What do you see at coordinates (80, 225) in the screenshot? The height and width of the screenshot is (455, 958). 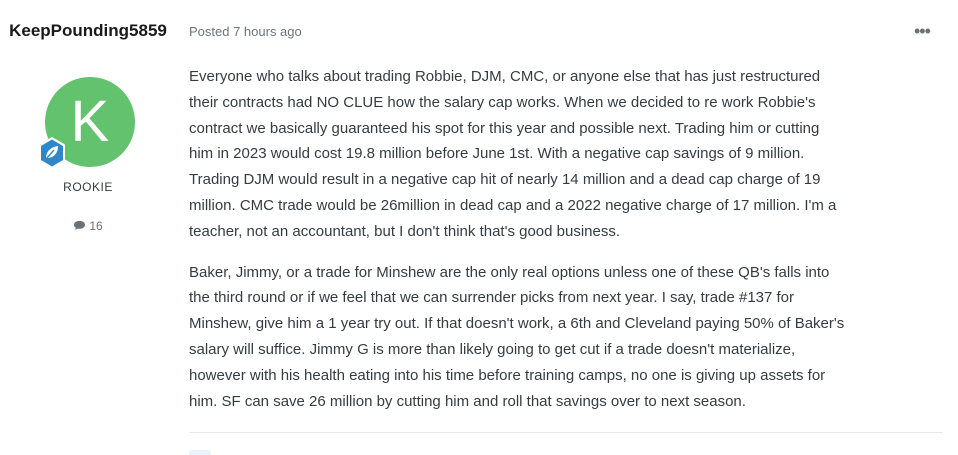 I see `comment-icon` at bounding box center [80, 225].